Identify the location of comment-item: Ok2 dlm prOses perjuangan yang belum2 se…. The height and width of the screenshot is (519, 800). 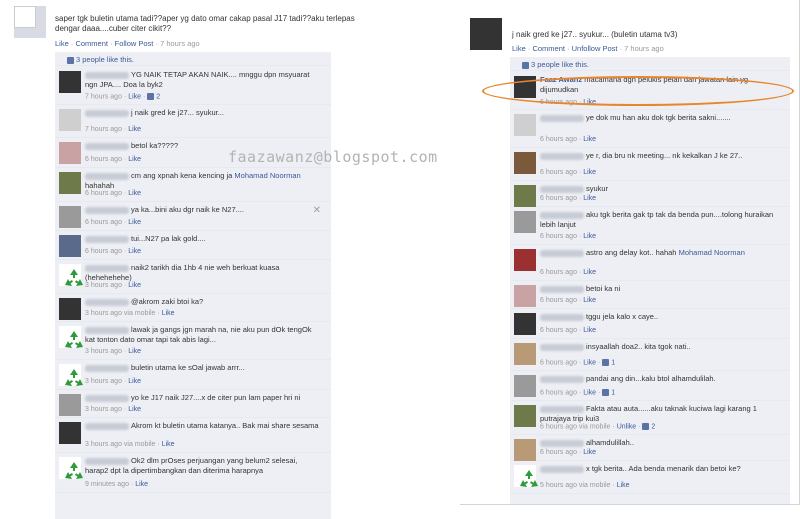
(193, 473).